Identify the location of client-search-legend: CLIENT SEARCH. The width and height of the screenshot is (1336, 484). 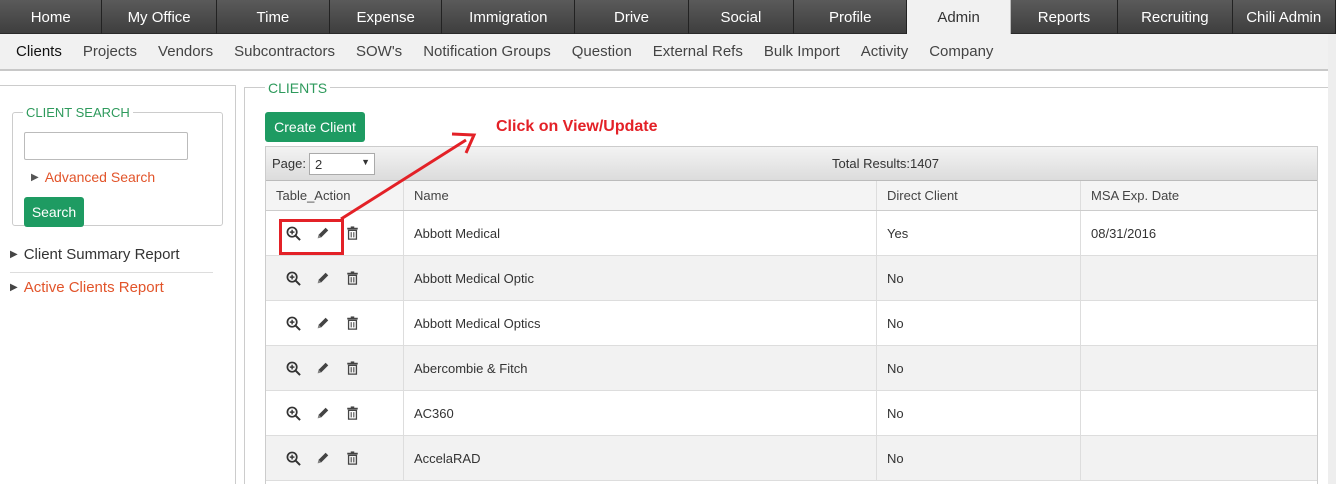
(78, 112).